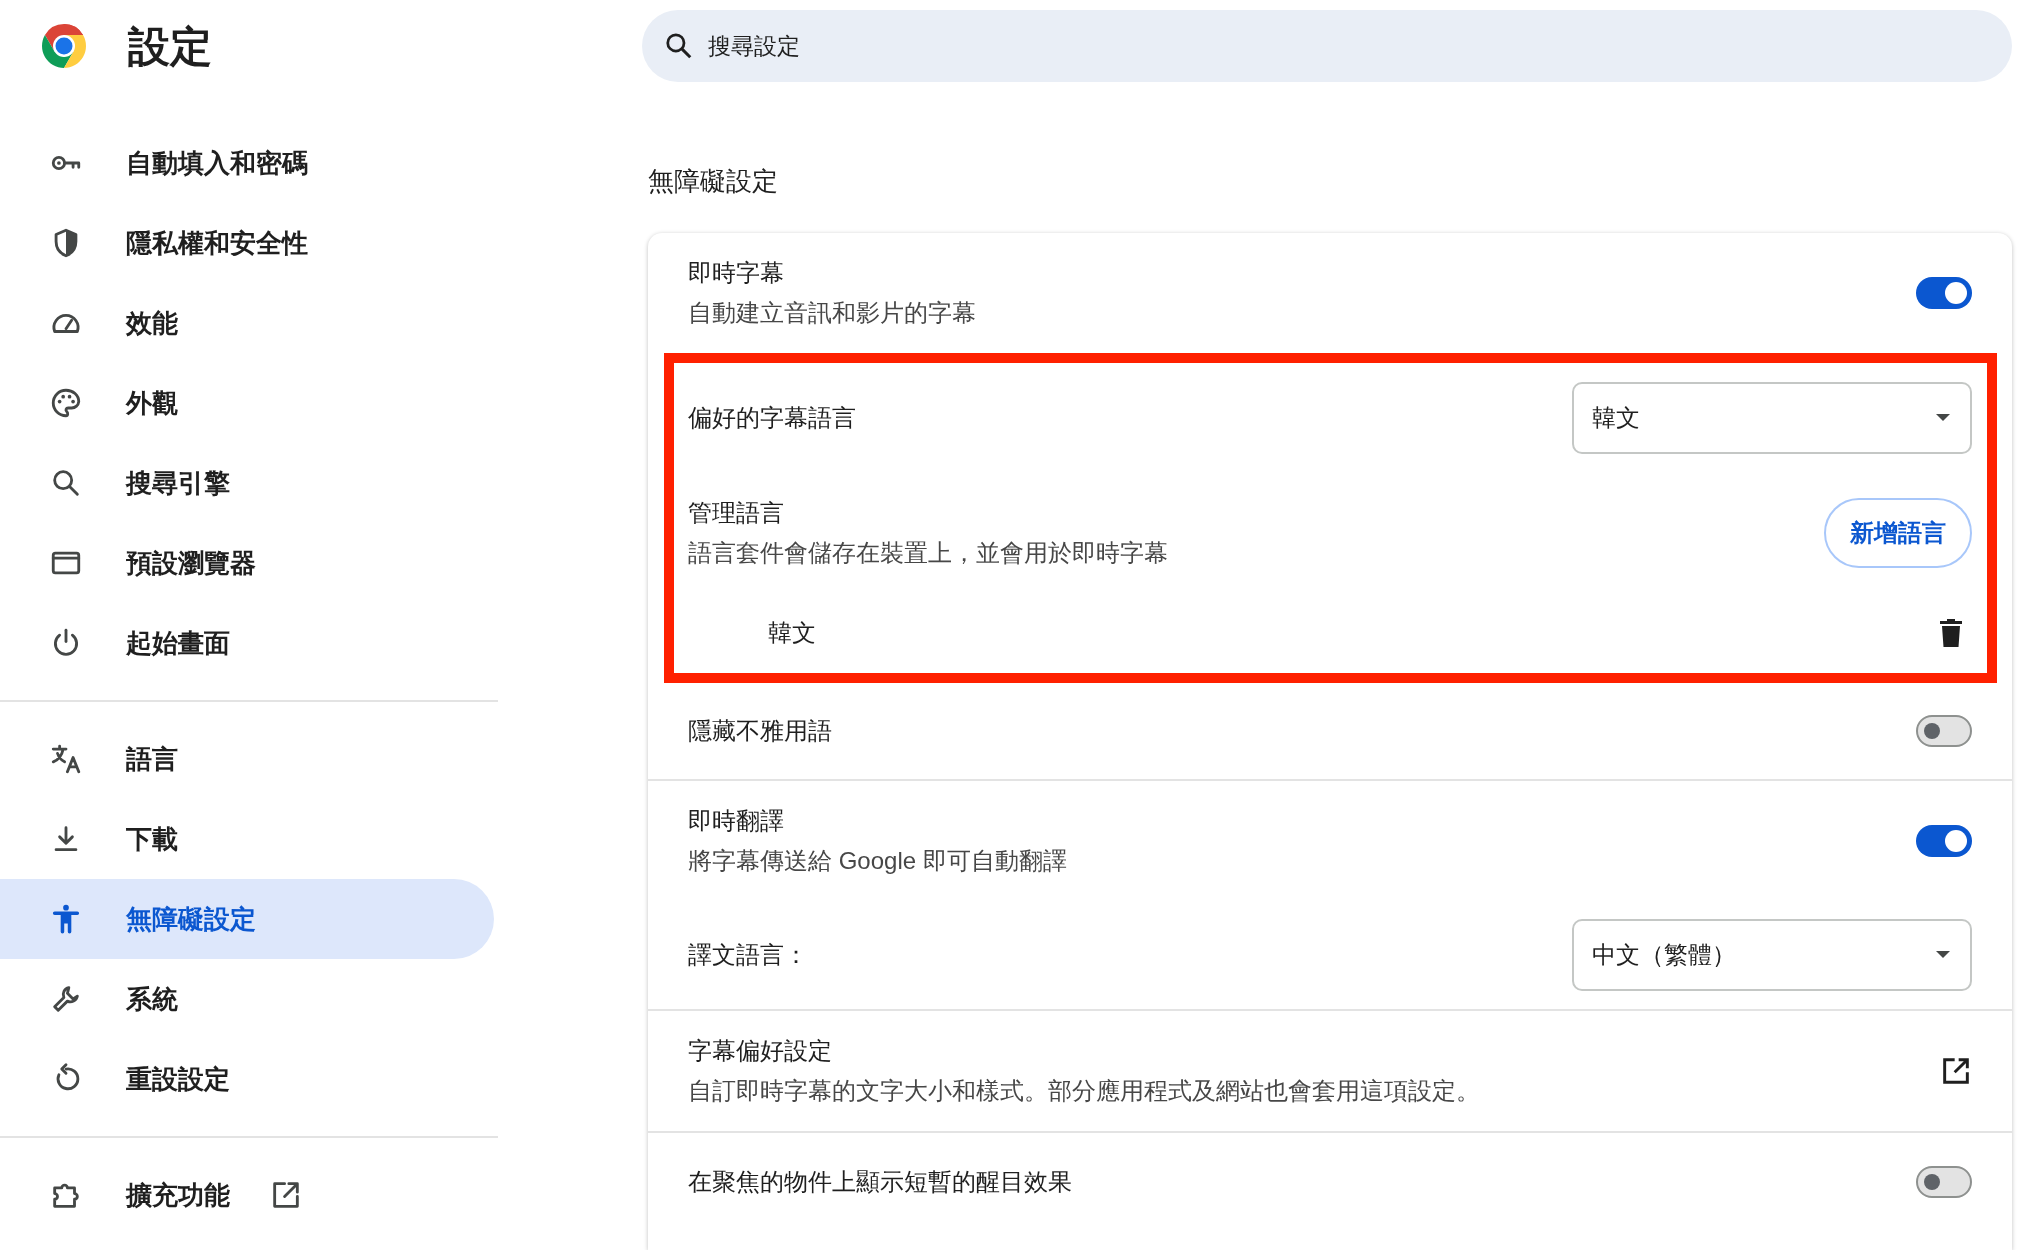 The width and height of the screenshot is (2038, 1250). Describe the element at coordinates (247, 759) in the screenshot. I see `sidebar-item: 語言` at that location.